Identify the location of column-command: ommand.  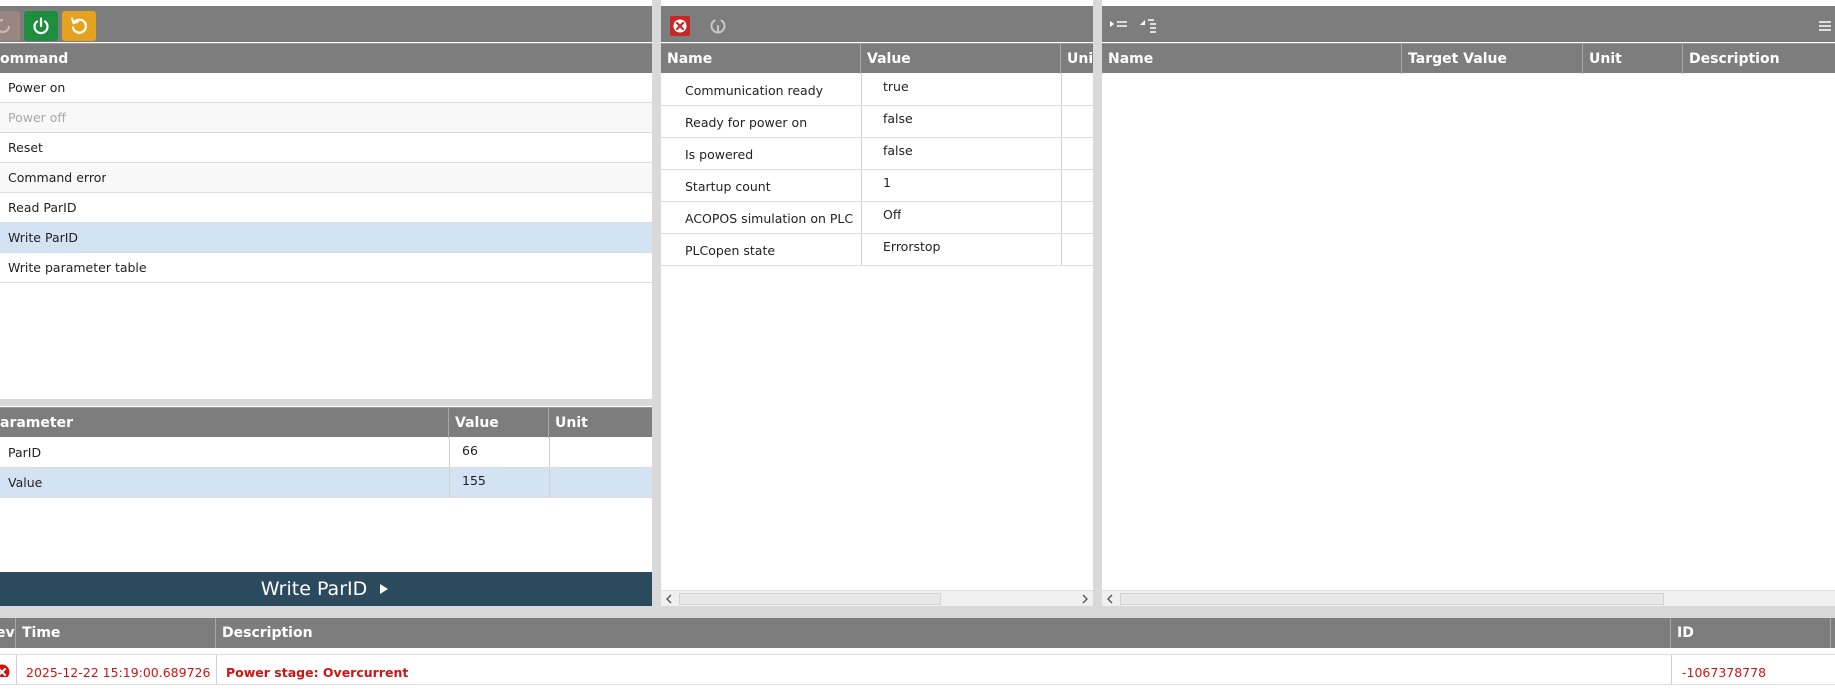
(326, 59).